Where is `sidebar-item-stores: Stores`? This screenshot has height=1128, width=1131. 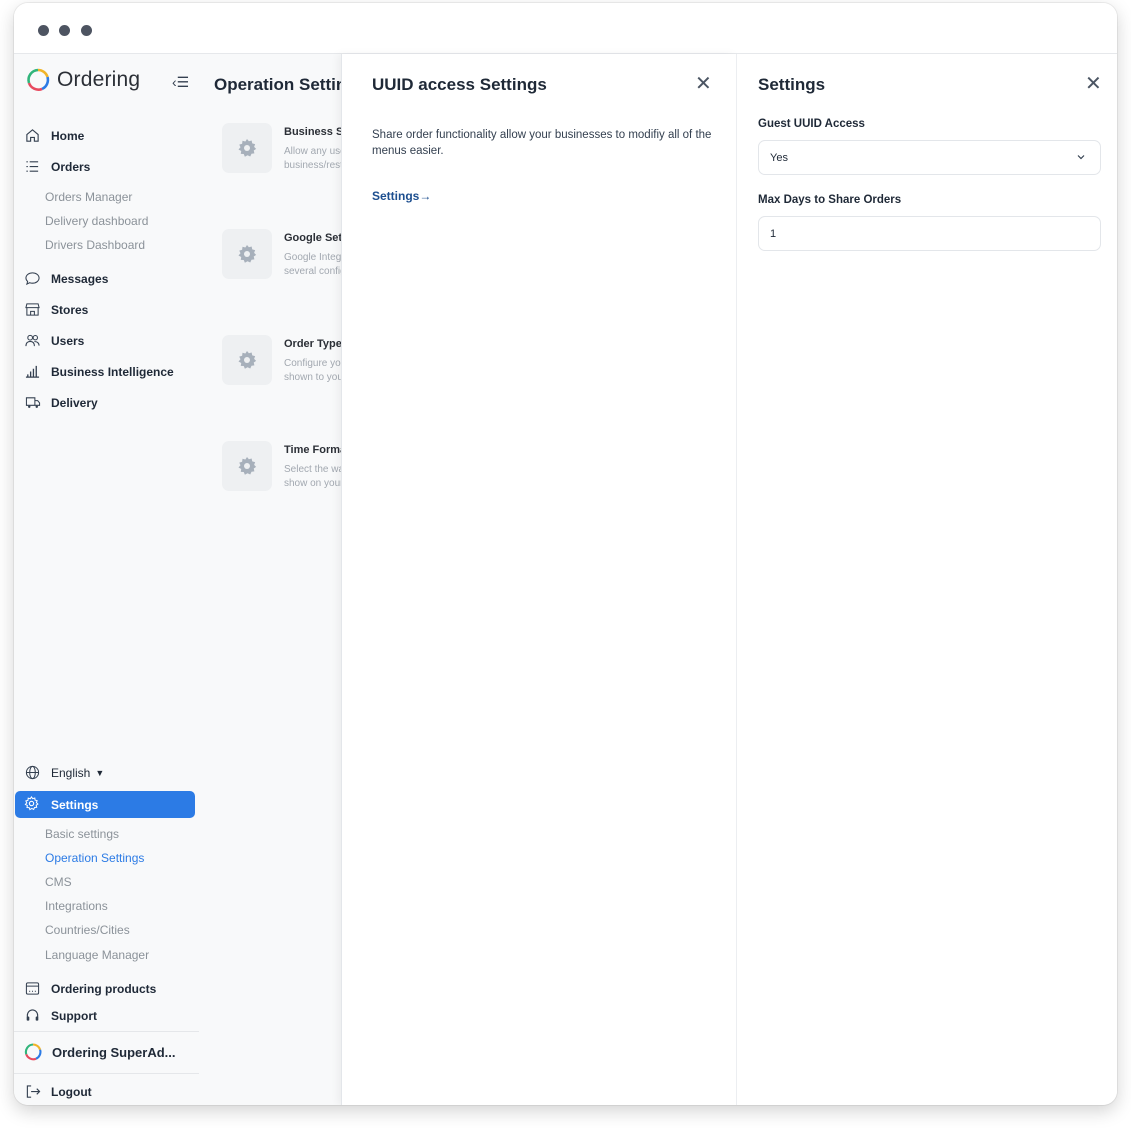
sidebar-item-stores: Stores is located at coordinates (56, 309).